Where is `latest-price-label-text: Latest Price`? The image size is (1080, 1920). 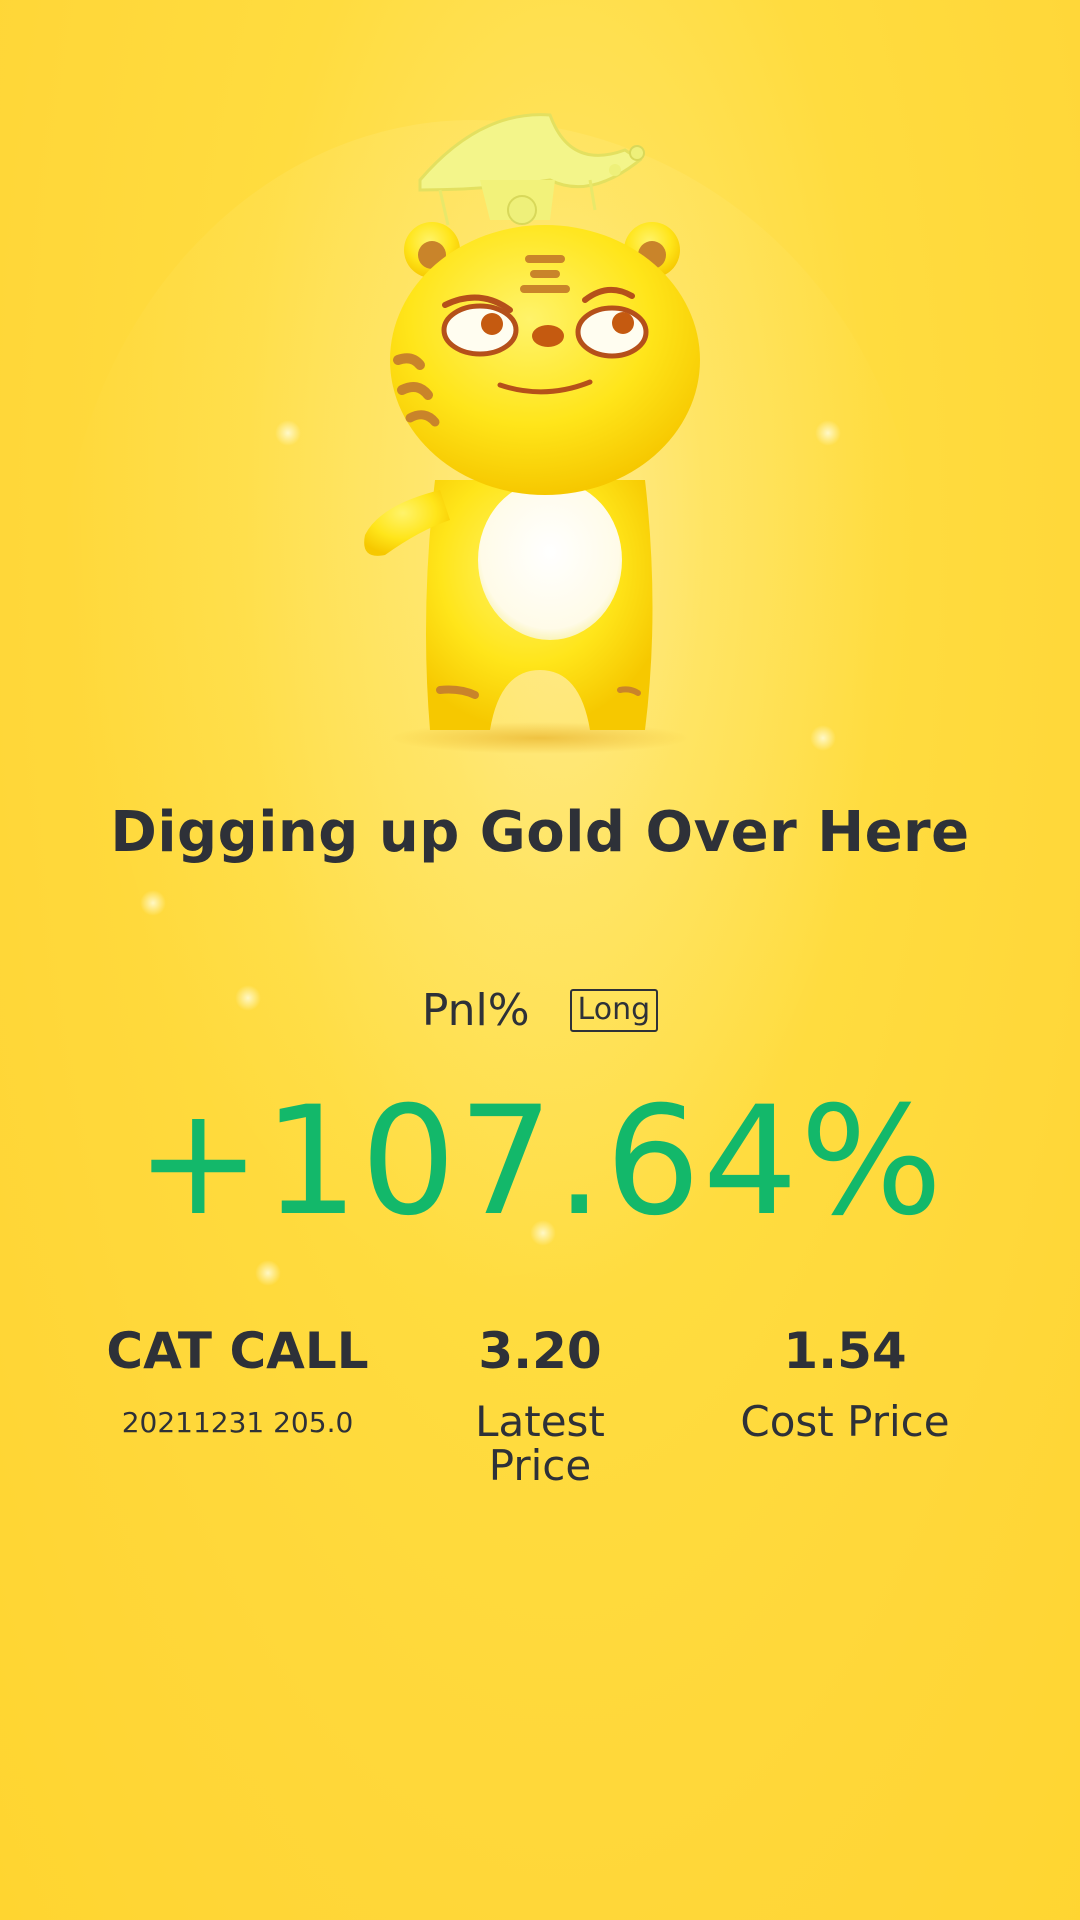
latest-price-label-text: Latest Price is located at coordinates (540, 1443).